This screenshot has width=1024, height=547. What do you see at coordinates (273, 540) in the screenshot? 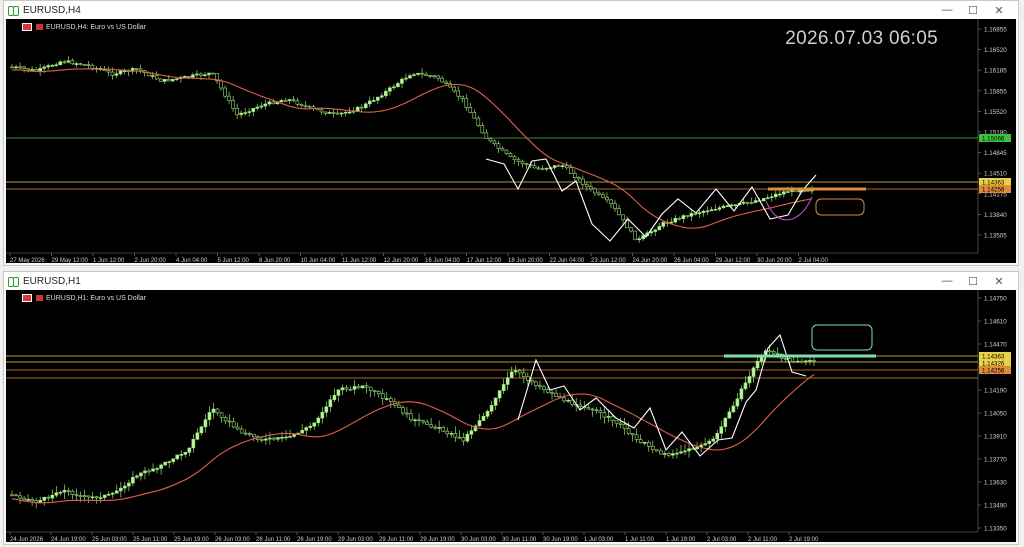
I see `time-label: 26 Jun 11:00` at bounding box center [273, 540].